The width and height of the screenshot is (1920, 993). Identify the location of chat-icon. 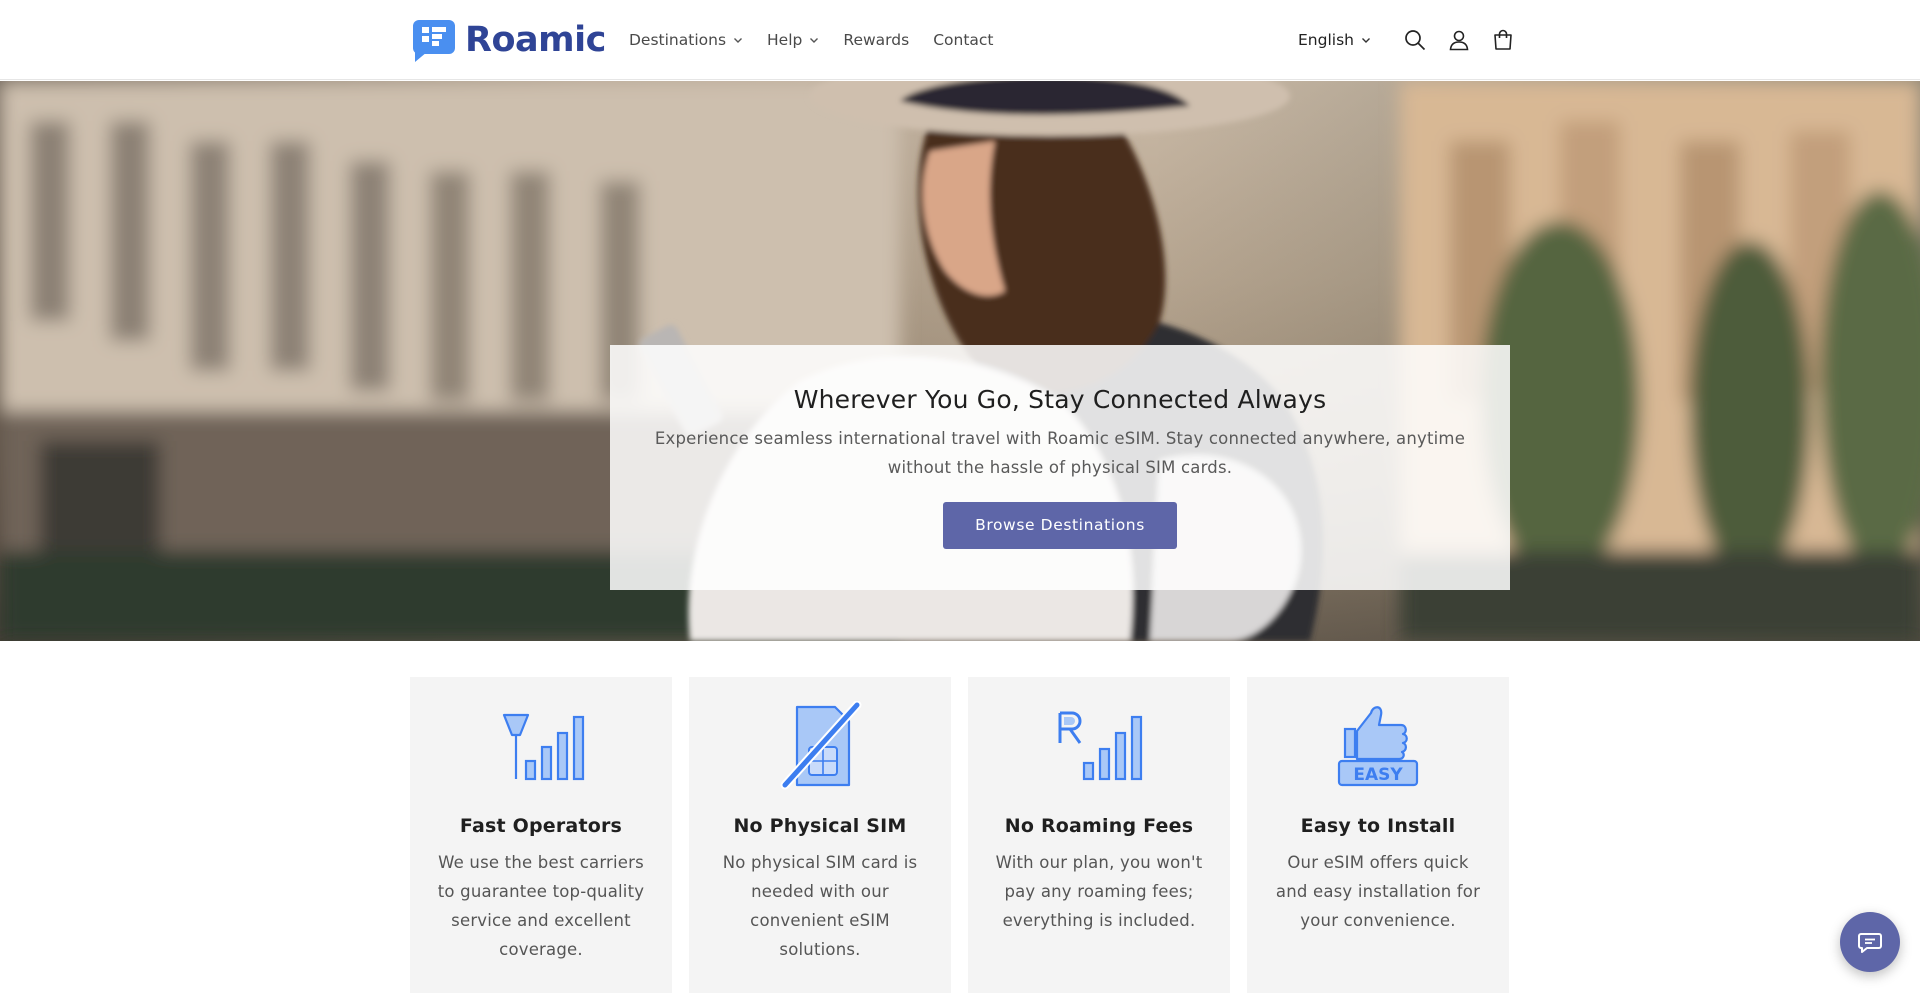
(1870, 943).